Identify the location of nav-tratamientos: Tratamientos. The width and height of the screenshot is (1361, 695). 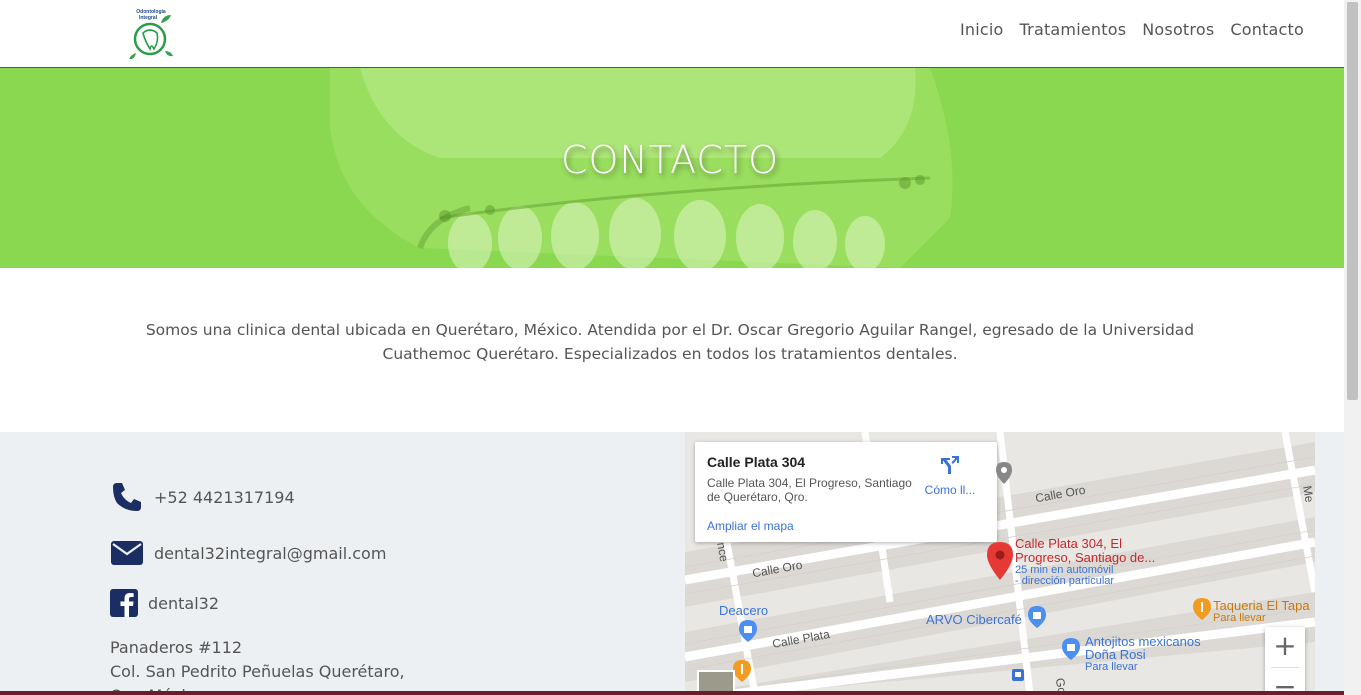
(1073, 29).